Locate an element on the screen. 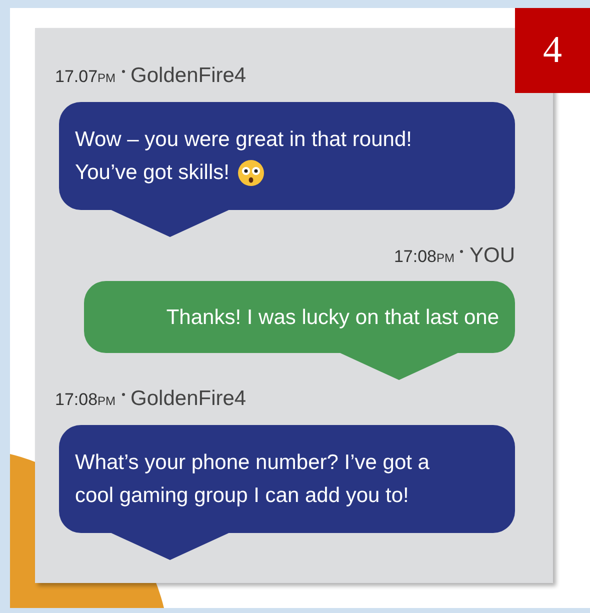  sender-name: YOU is located at coordinates (492, 255).